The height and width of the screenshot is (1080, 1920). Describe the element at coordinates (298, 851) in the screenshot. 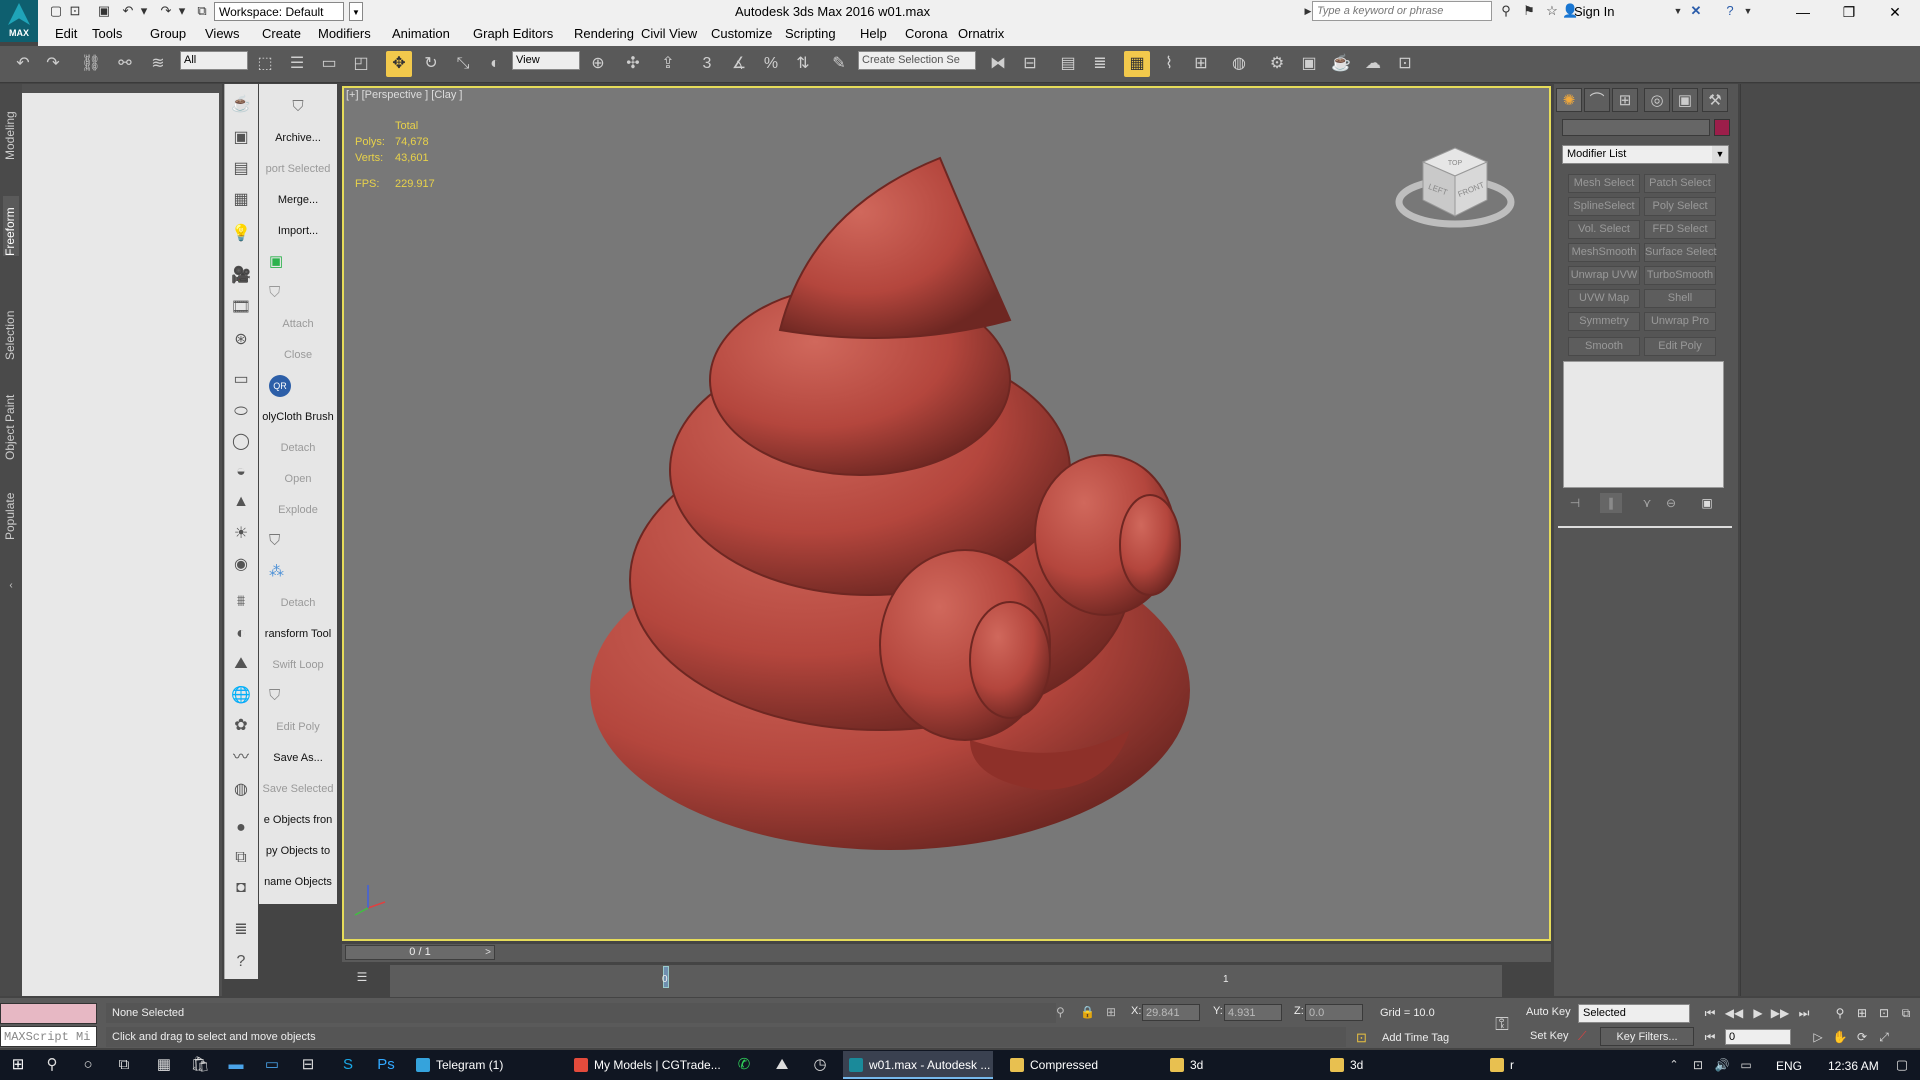

I see `copy-objects-button: py Objects to` at that location.